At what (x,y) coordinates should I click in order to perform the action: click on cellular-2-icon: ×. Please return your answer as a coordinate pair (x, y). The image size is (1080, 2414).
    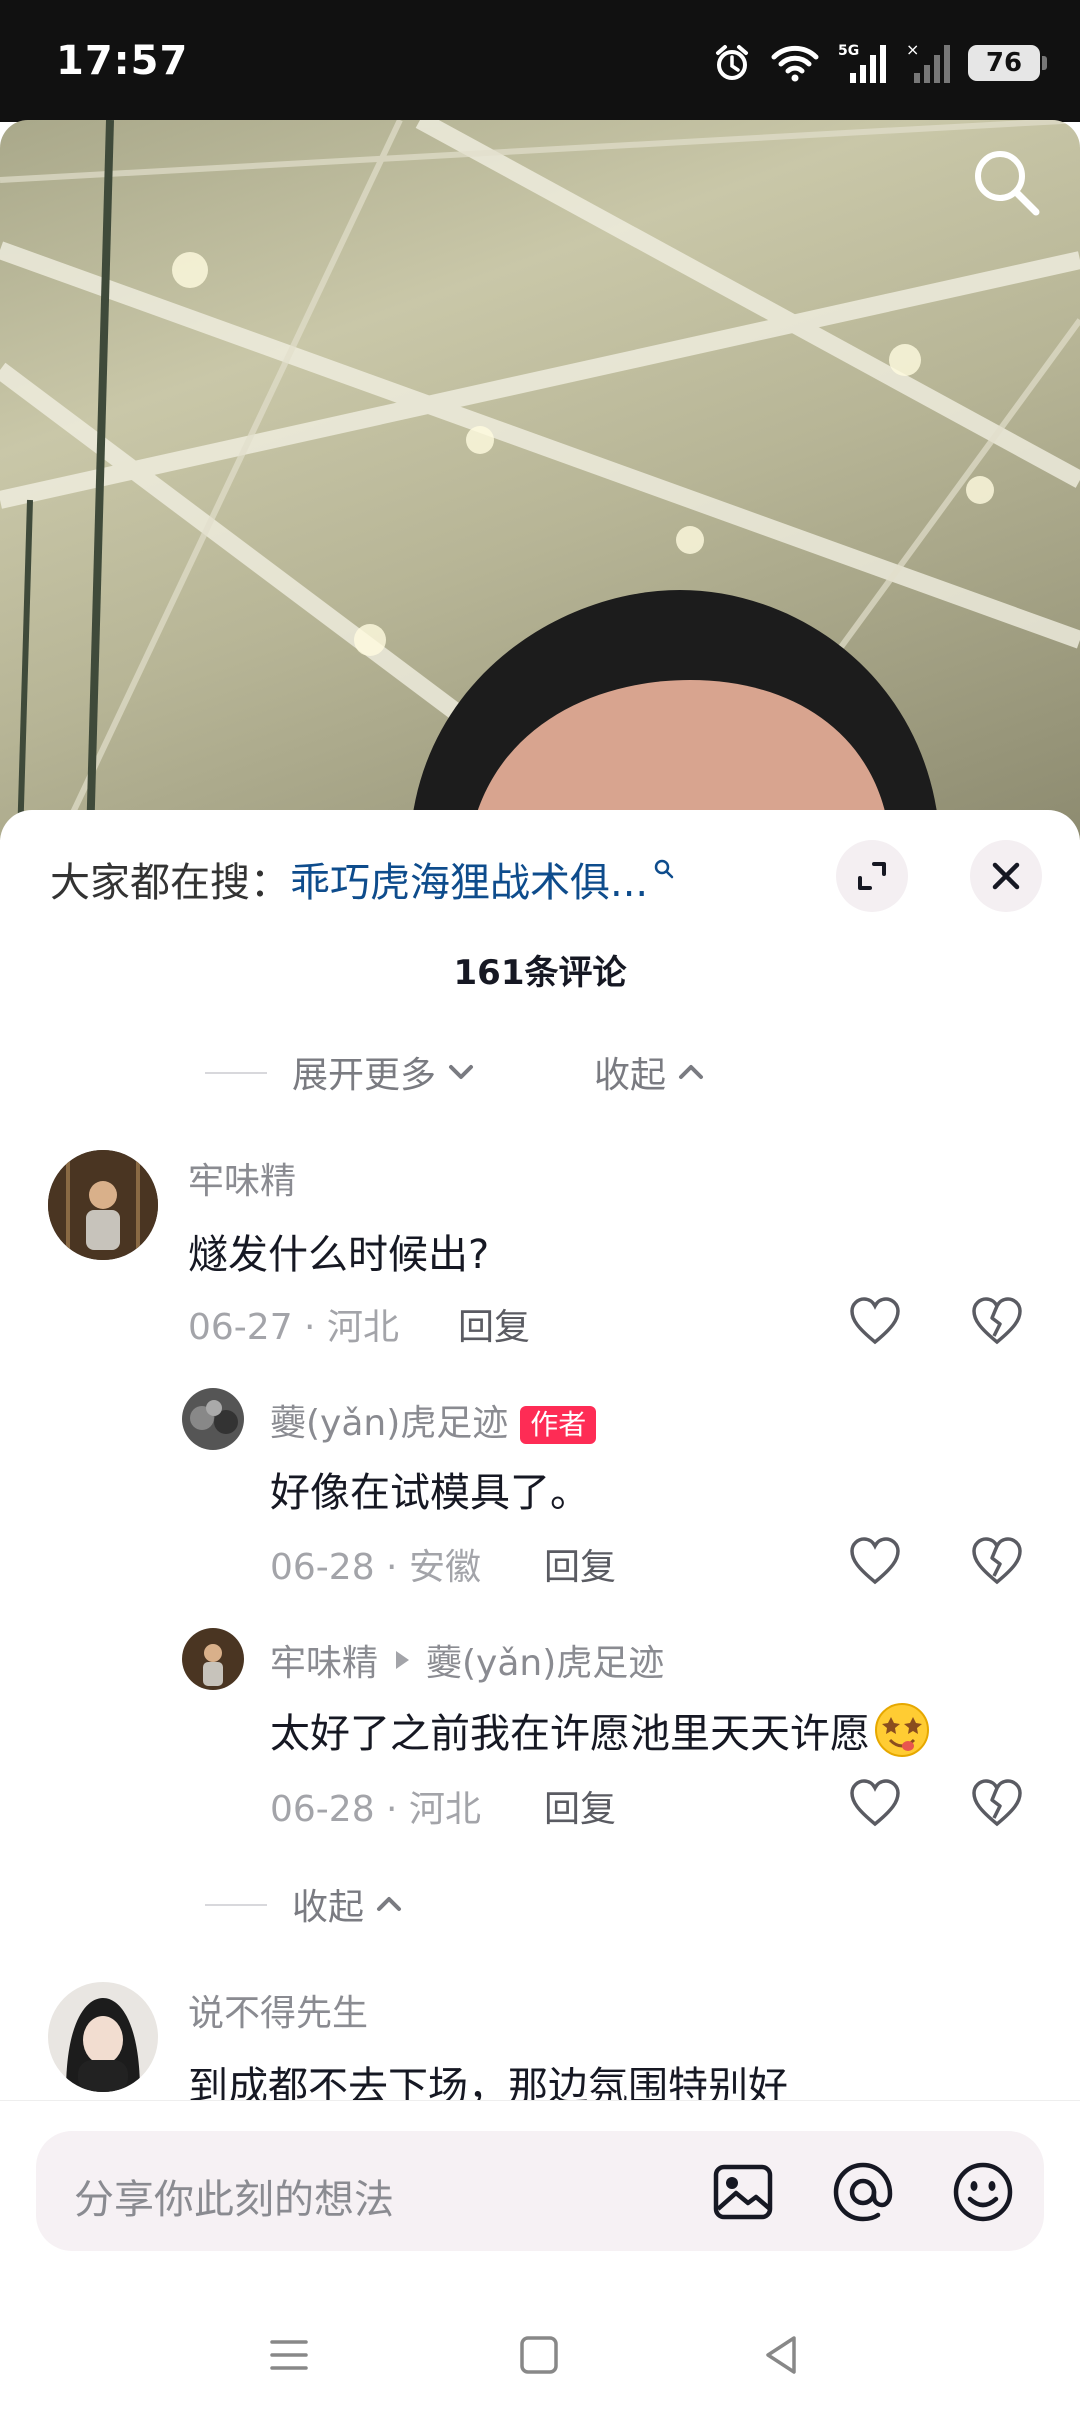
    Looking at the image, I should click on (928, 62).